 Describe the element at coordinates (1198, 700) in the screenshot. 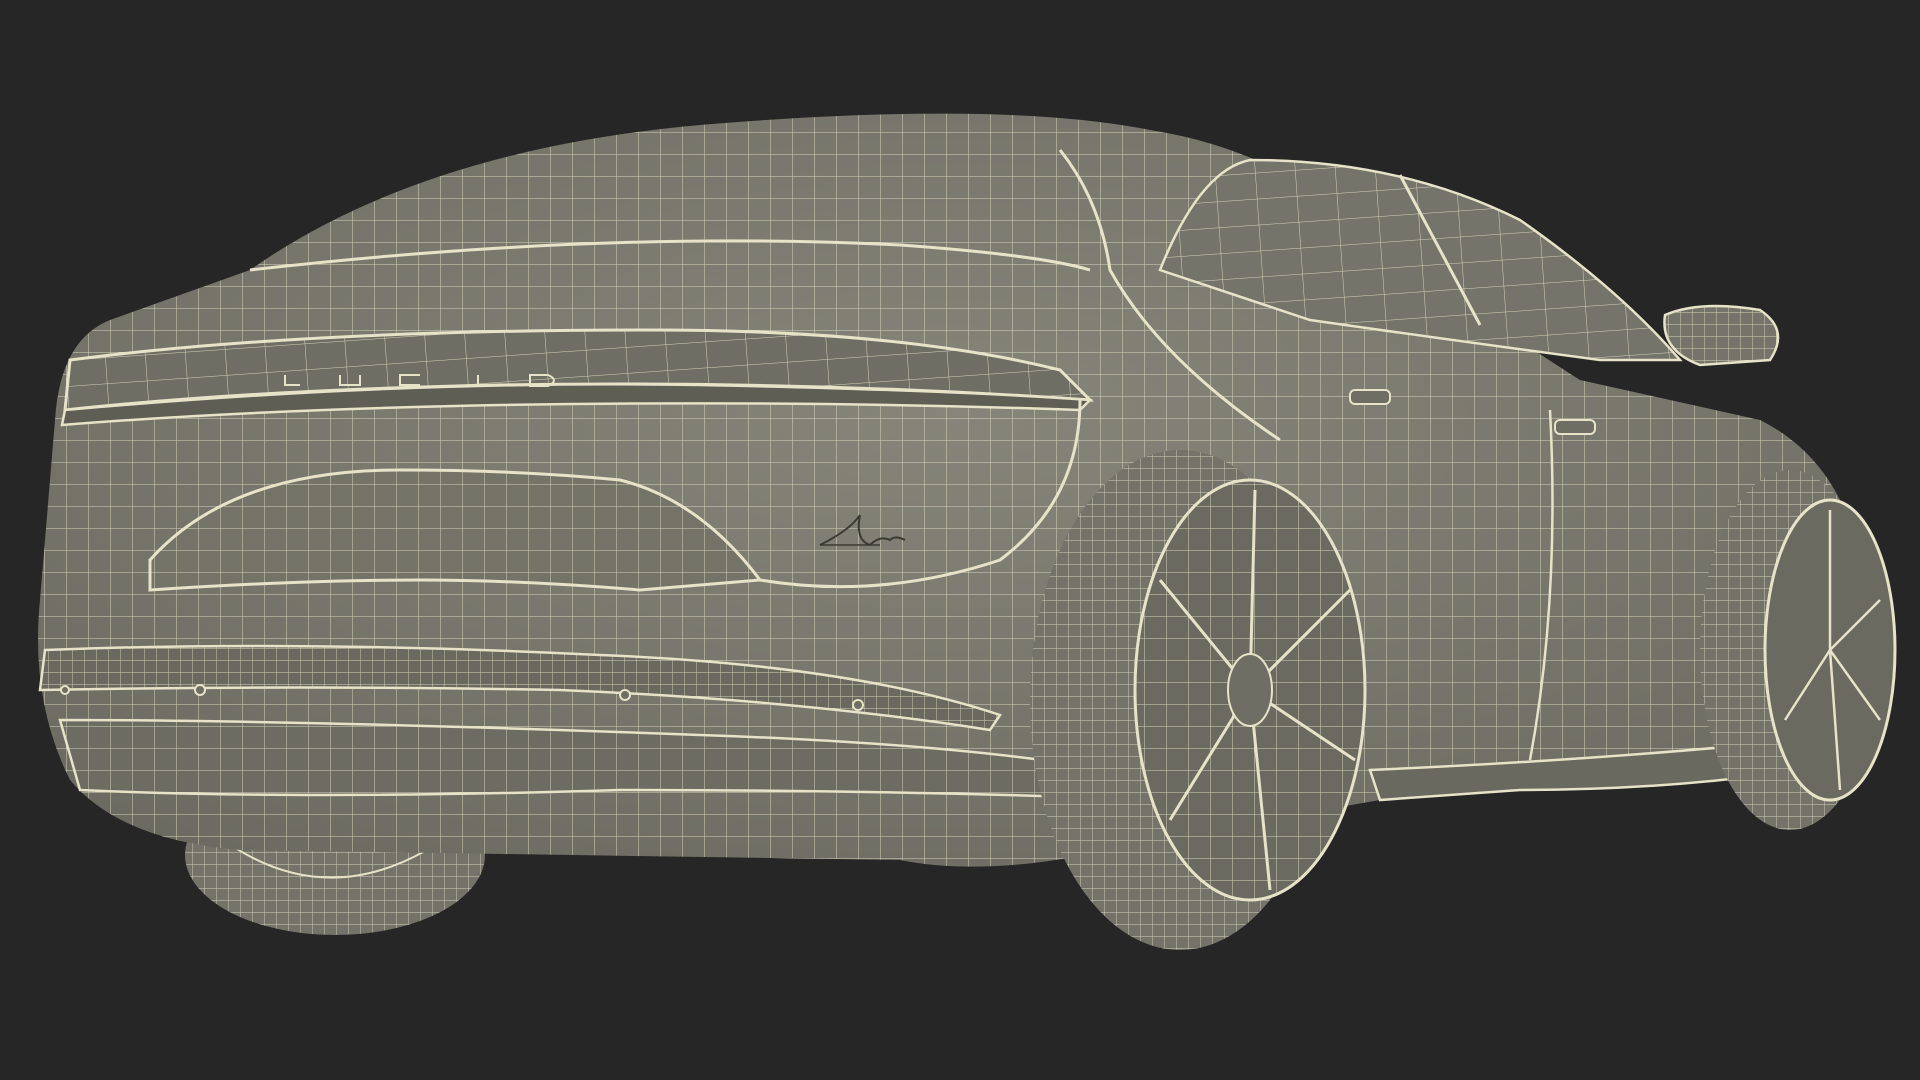

I see `rear-right-wheel` at that location.